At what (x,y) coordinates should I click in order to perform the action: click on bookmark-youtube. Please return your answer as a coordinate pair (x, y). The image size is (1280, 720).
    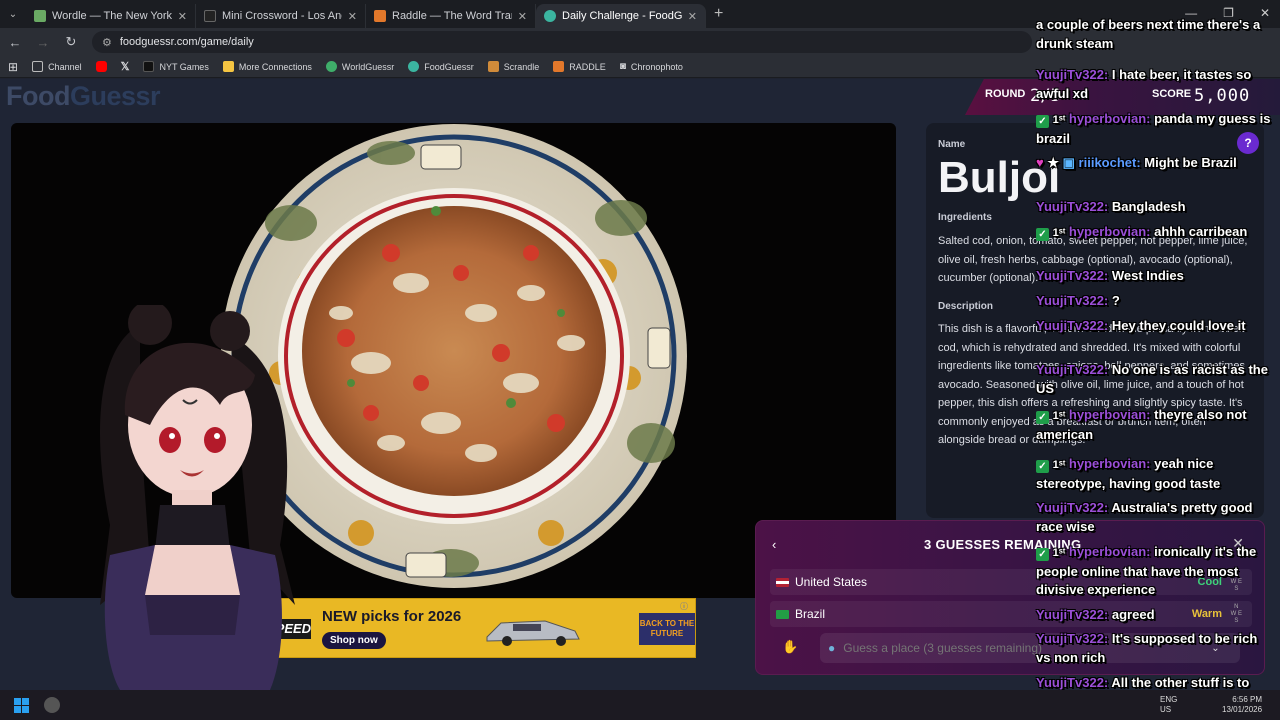
    Looking at the image, I should click on (101, 66).